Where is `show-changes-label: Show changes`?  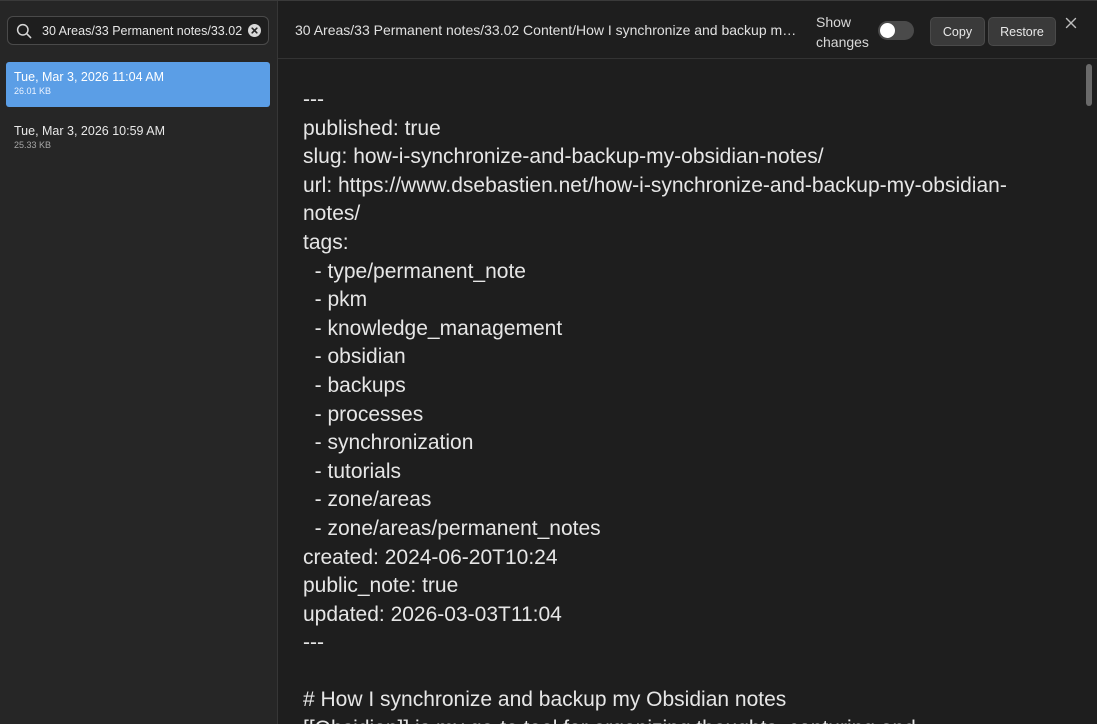
show-changes-label: Show changes is located at coordinates (842, 32).